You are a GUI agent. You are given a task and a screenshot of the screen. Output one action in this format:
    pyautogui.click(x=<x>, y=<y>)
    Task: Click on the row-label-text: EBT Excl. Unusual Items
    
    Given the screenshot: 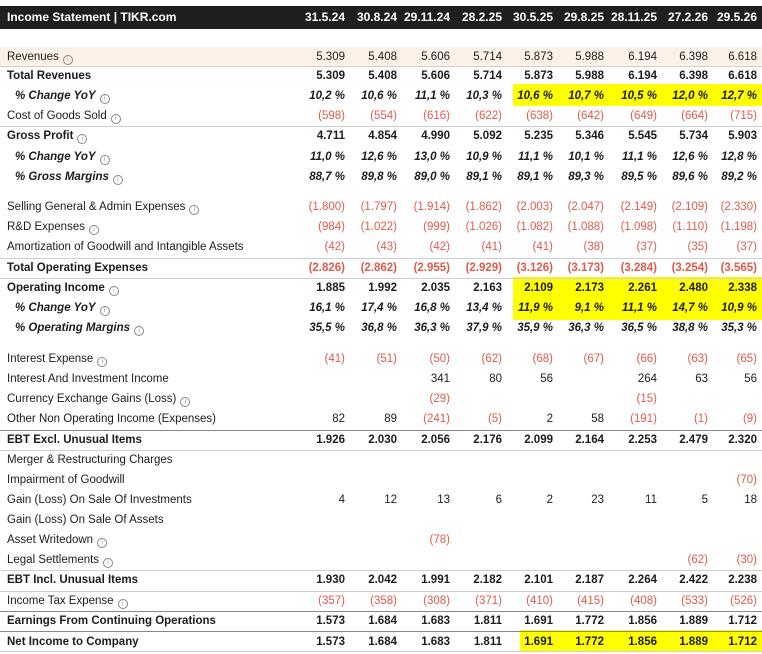 What is the action you would take?
    pyautogui.click(x=74, y=440)
    